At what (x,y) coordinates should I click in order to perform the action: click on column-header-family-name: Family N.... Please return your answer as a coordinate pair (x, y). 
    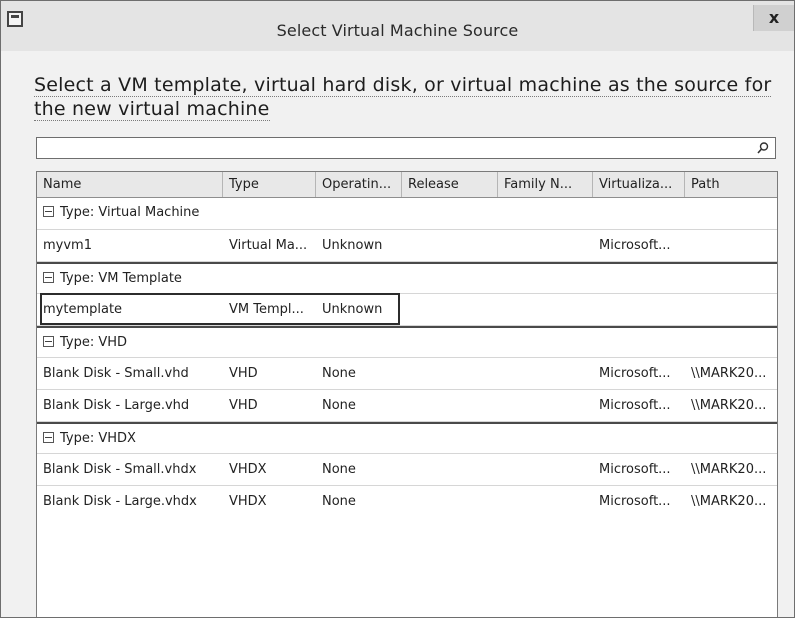
    Looking at the image, I should click on (545, 184).